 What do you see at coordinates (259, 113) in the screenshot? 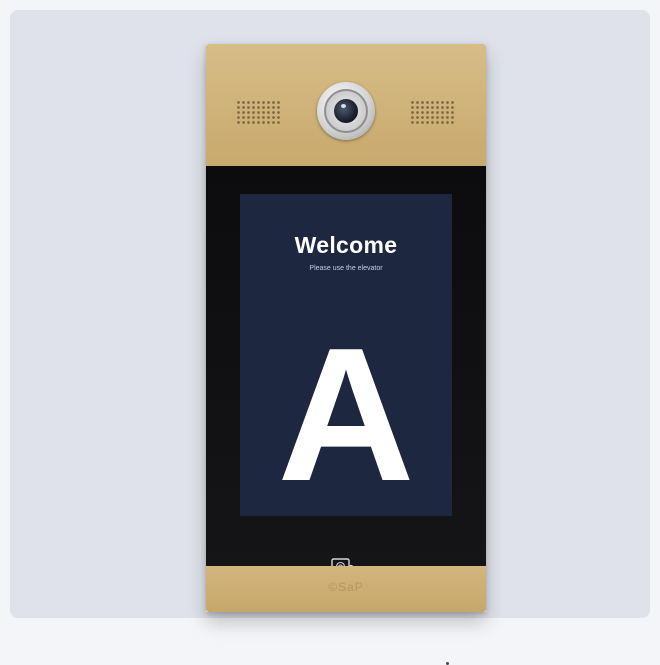
I see `speaker-grille-left-icon` at bounding box center [259, 113].